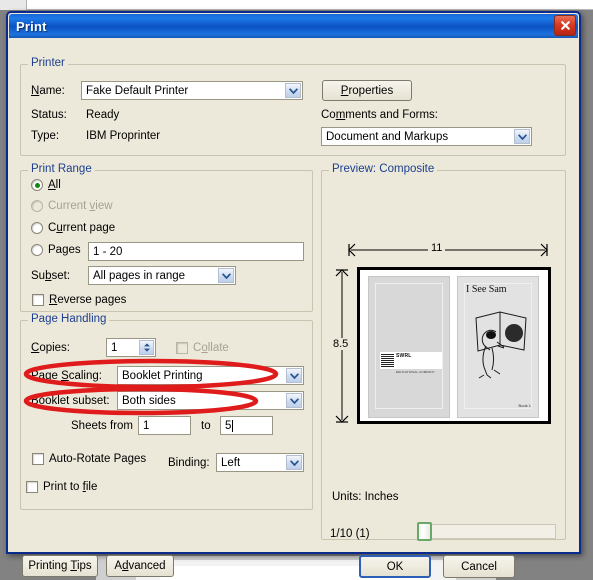 Image resolution: width=593 pixels, height=580 pixels. I want to click on dialog-title: Print, so click(31, 26).